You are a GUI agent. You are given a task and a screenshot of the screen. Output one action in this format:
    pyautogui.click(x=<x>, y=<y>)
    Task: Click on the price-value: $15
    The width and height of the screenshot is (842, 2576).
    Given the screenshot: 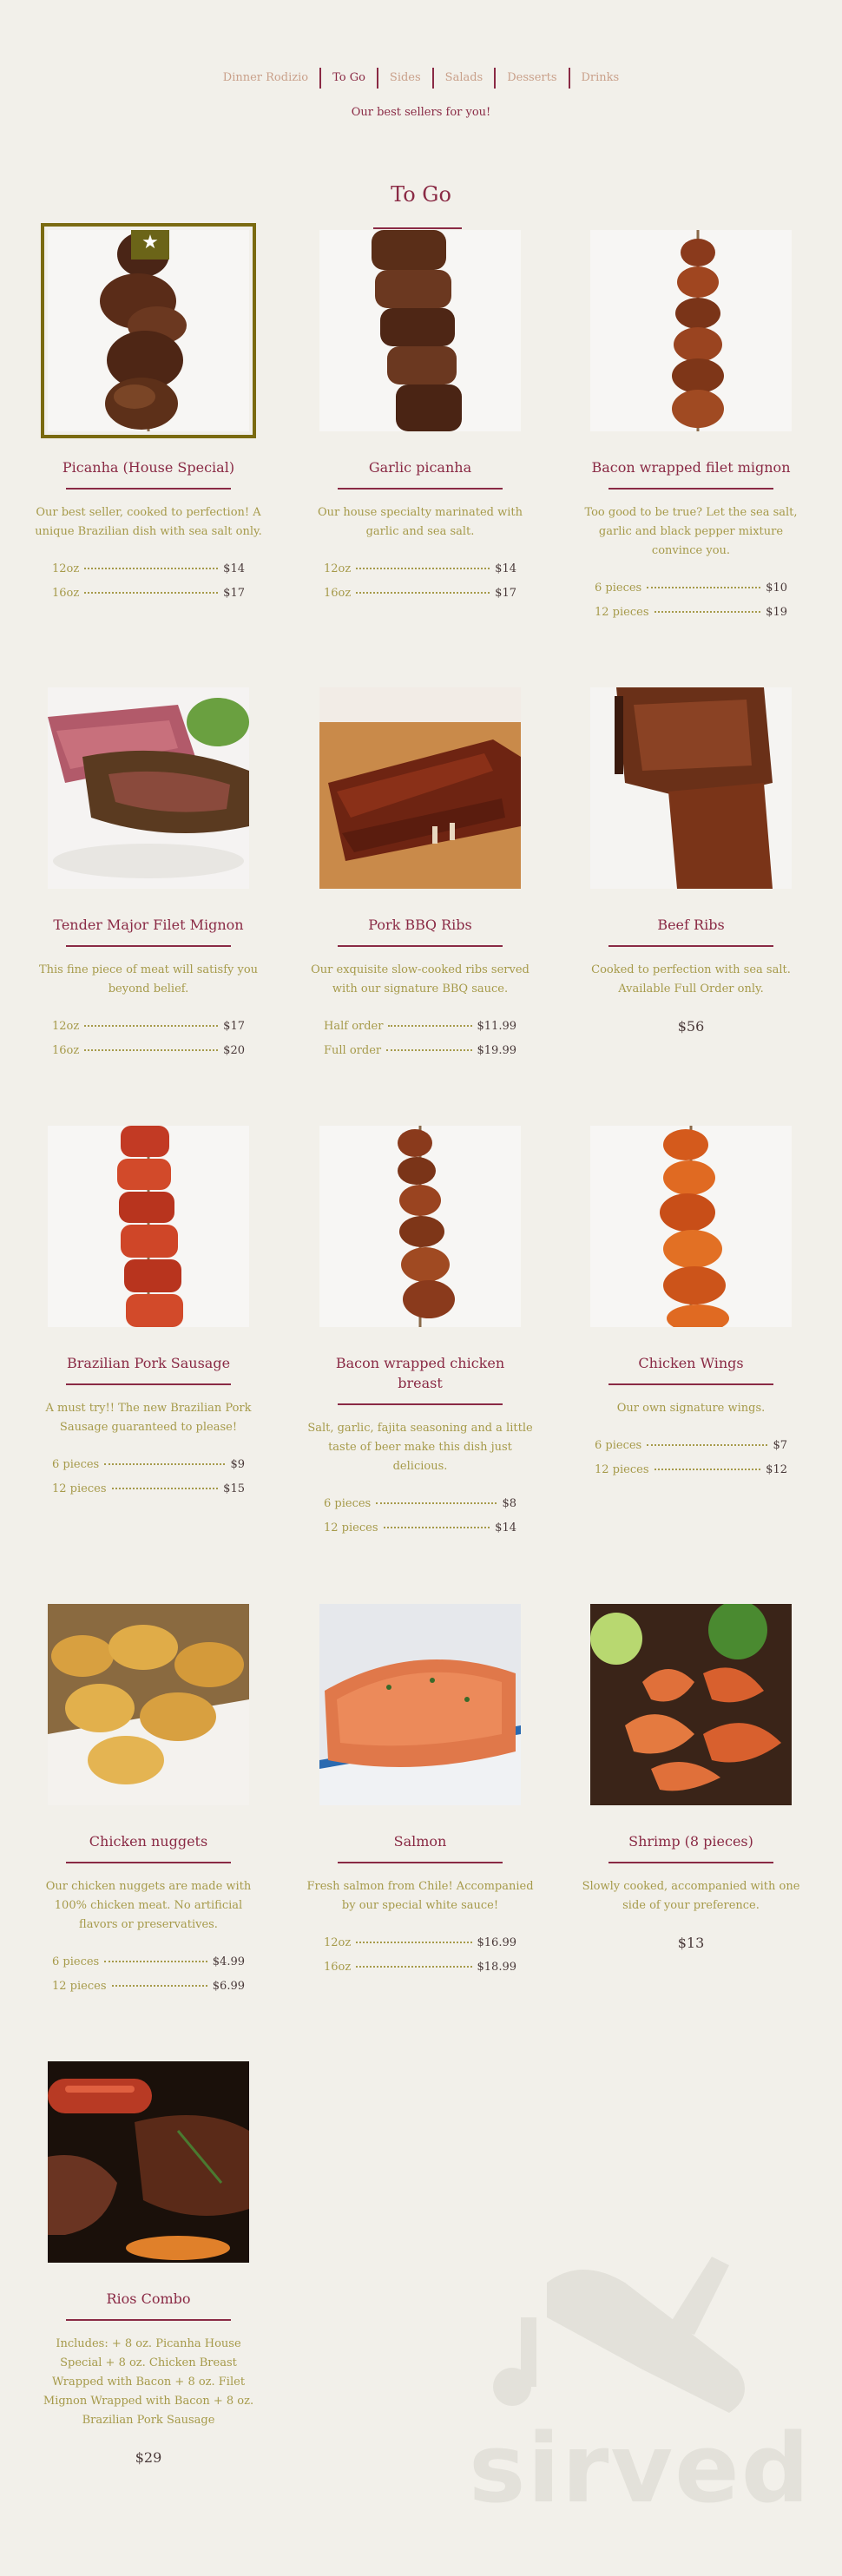 What is the action you would take?
    pyautogui.click(x=234, y=1489)
    